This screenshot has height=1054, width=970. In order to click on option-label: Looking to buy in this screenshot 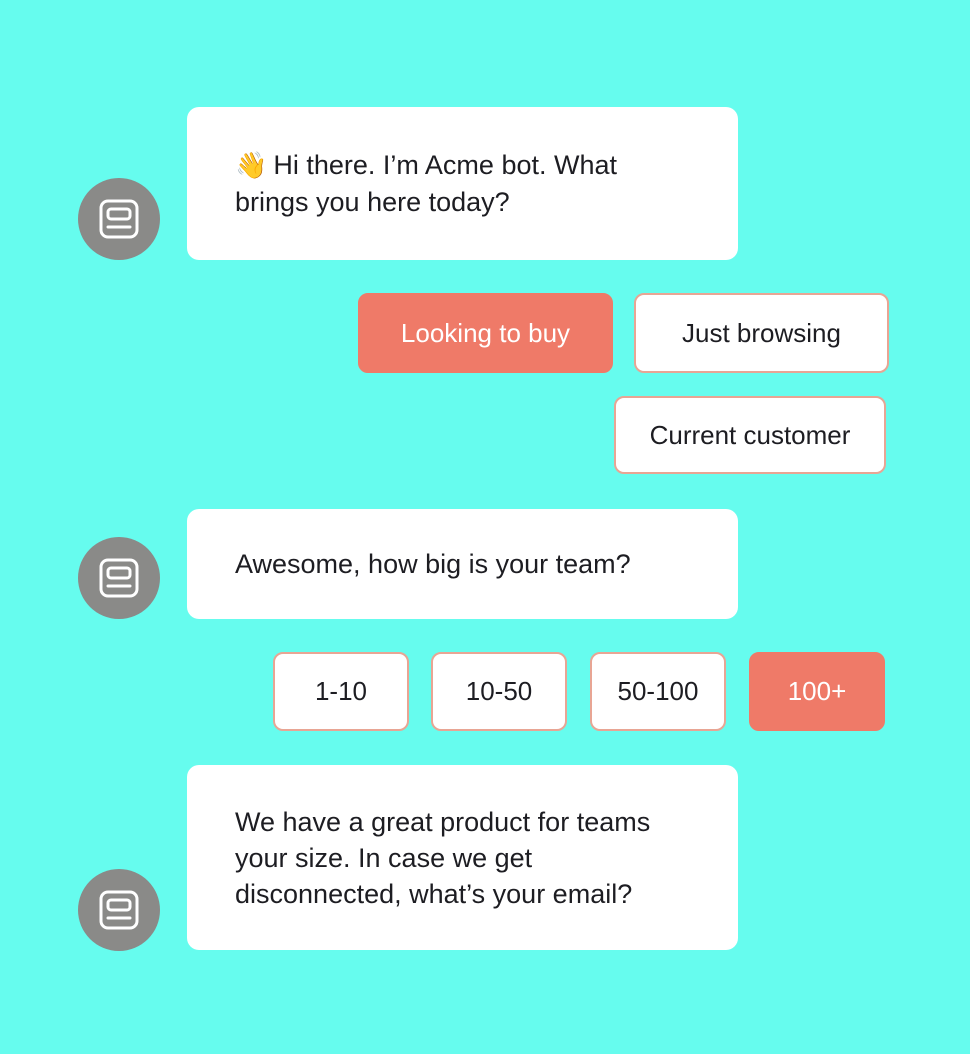, I will do `click(485, 332)`.